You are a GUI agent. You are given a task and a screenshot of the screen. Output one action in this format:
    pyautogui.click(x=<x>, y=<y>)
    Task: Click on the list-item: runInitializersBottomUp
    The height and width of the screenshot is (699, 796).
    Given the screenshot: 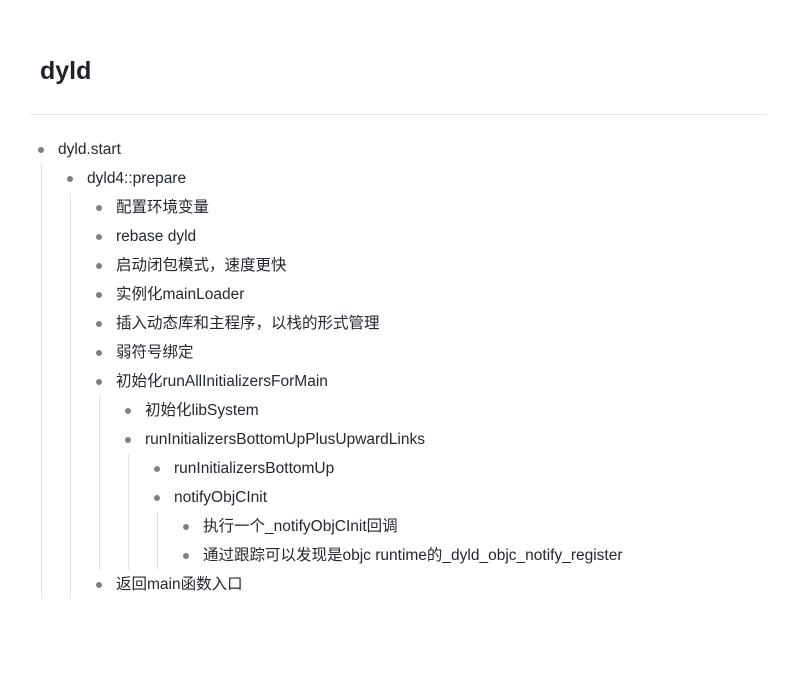 What is the action you would take?
    pyautogui.click(x=458, y=468)
    